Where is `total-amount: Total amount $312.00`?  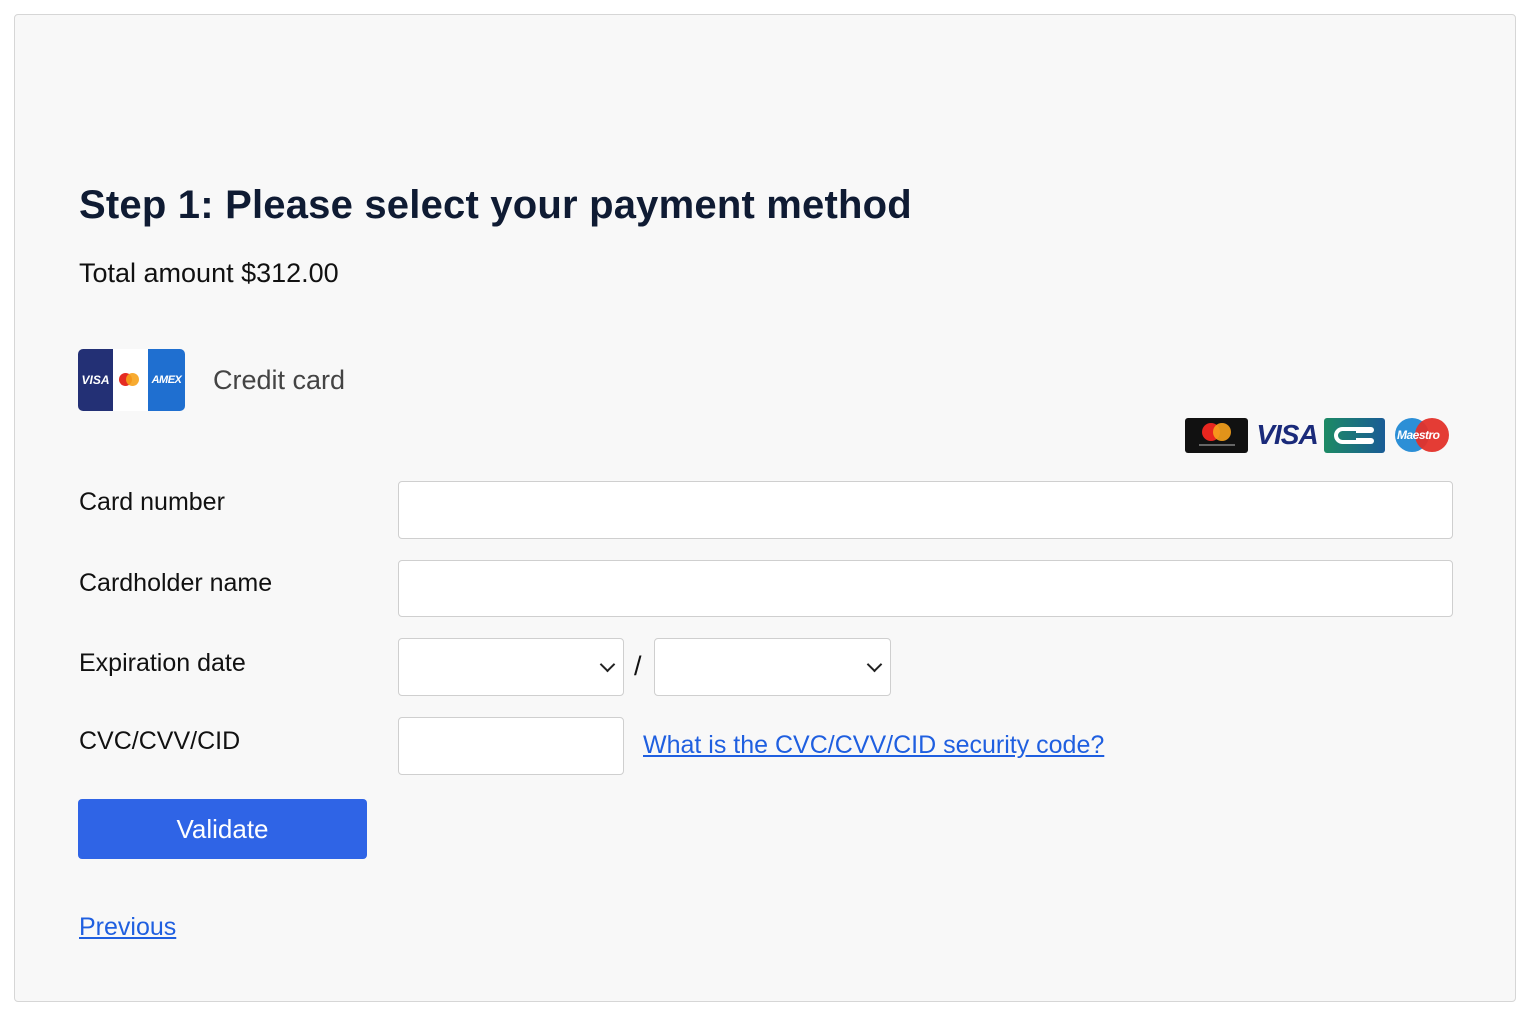
total-amount: Total amount $312.00 is located at coordinates (209, 273).